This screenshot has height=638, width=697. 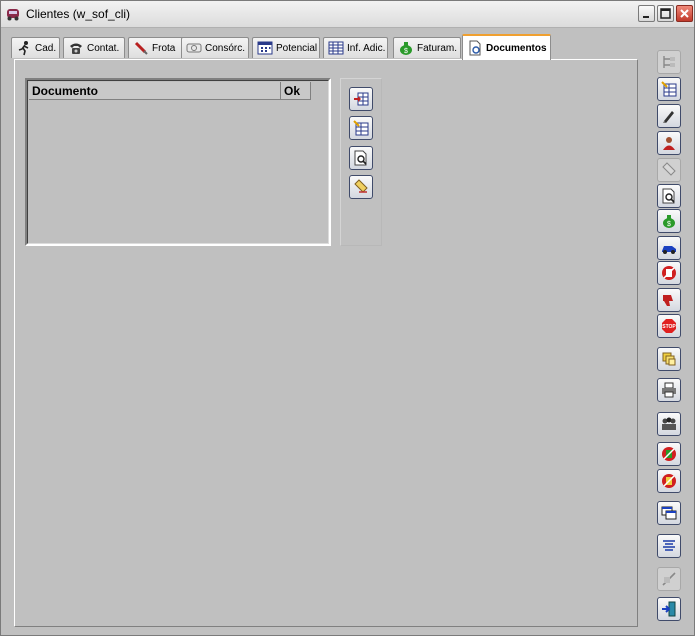 I want to click on edit-document-button, so click(x=361, y=128).